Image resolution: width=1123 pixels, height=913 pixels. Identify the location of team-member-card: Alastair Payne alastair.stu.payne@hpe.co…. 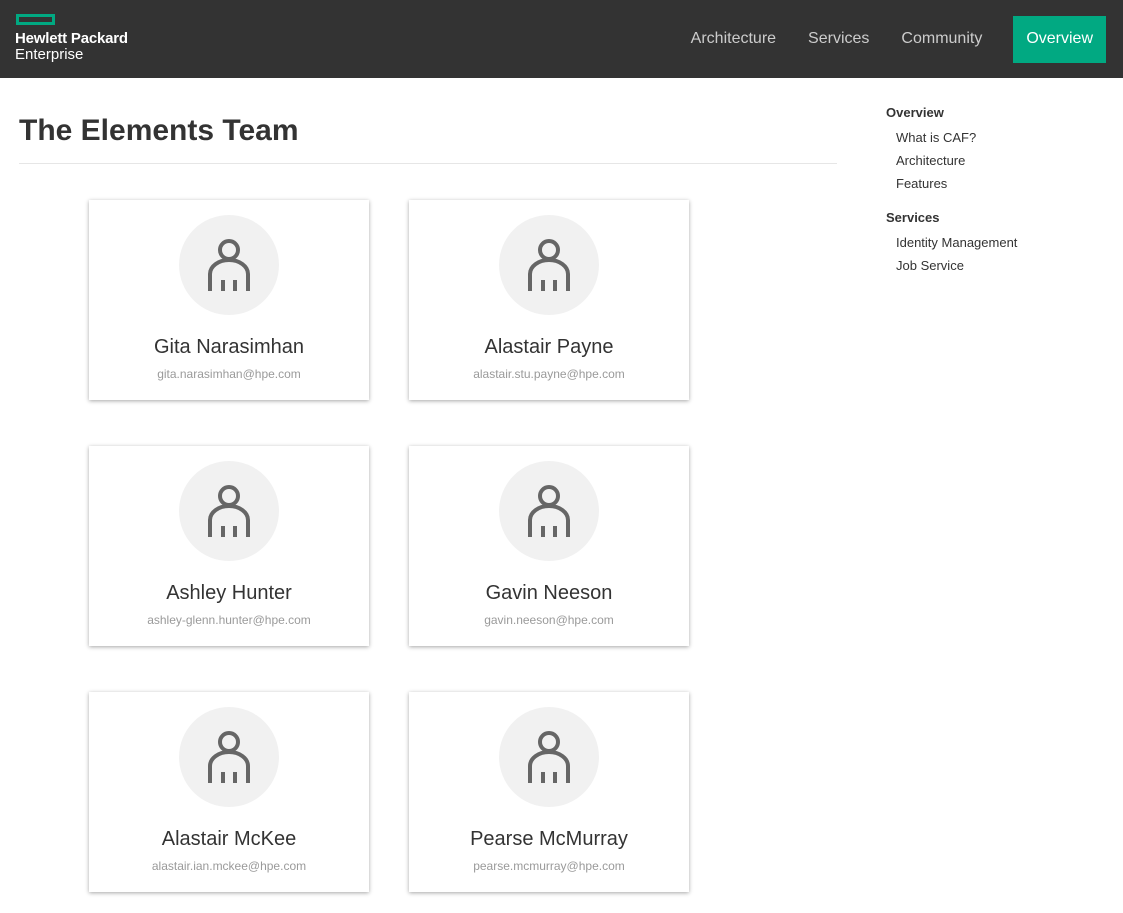
(549, 300).